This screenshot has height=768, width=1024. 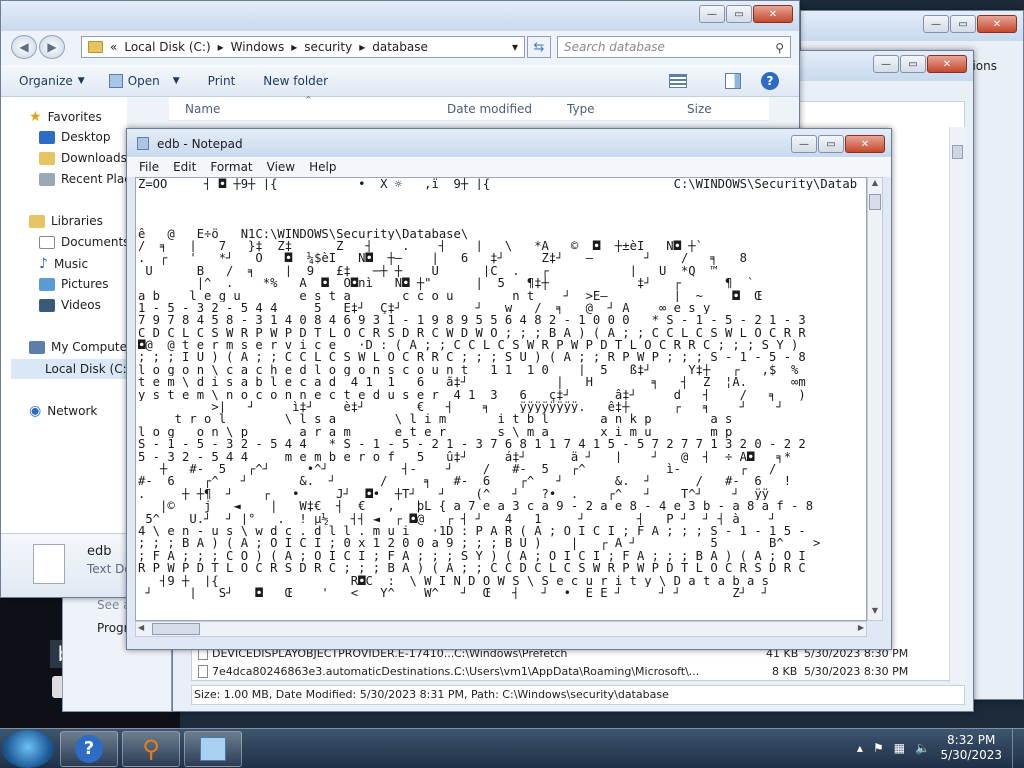 What do you see at coordinates (400, 47) in the screenshot?
I see `breadcrumb-database: database` at bounding box center [400, 47].